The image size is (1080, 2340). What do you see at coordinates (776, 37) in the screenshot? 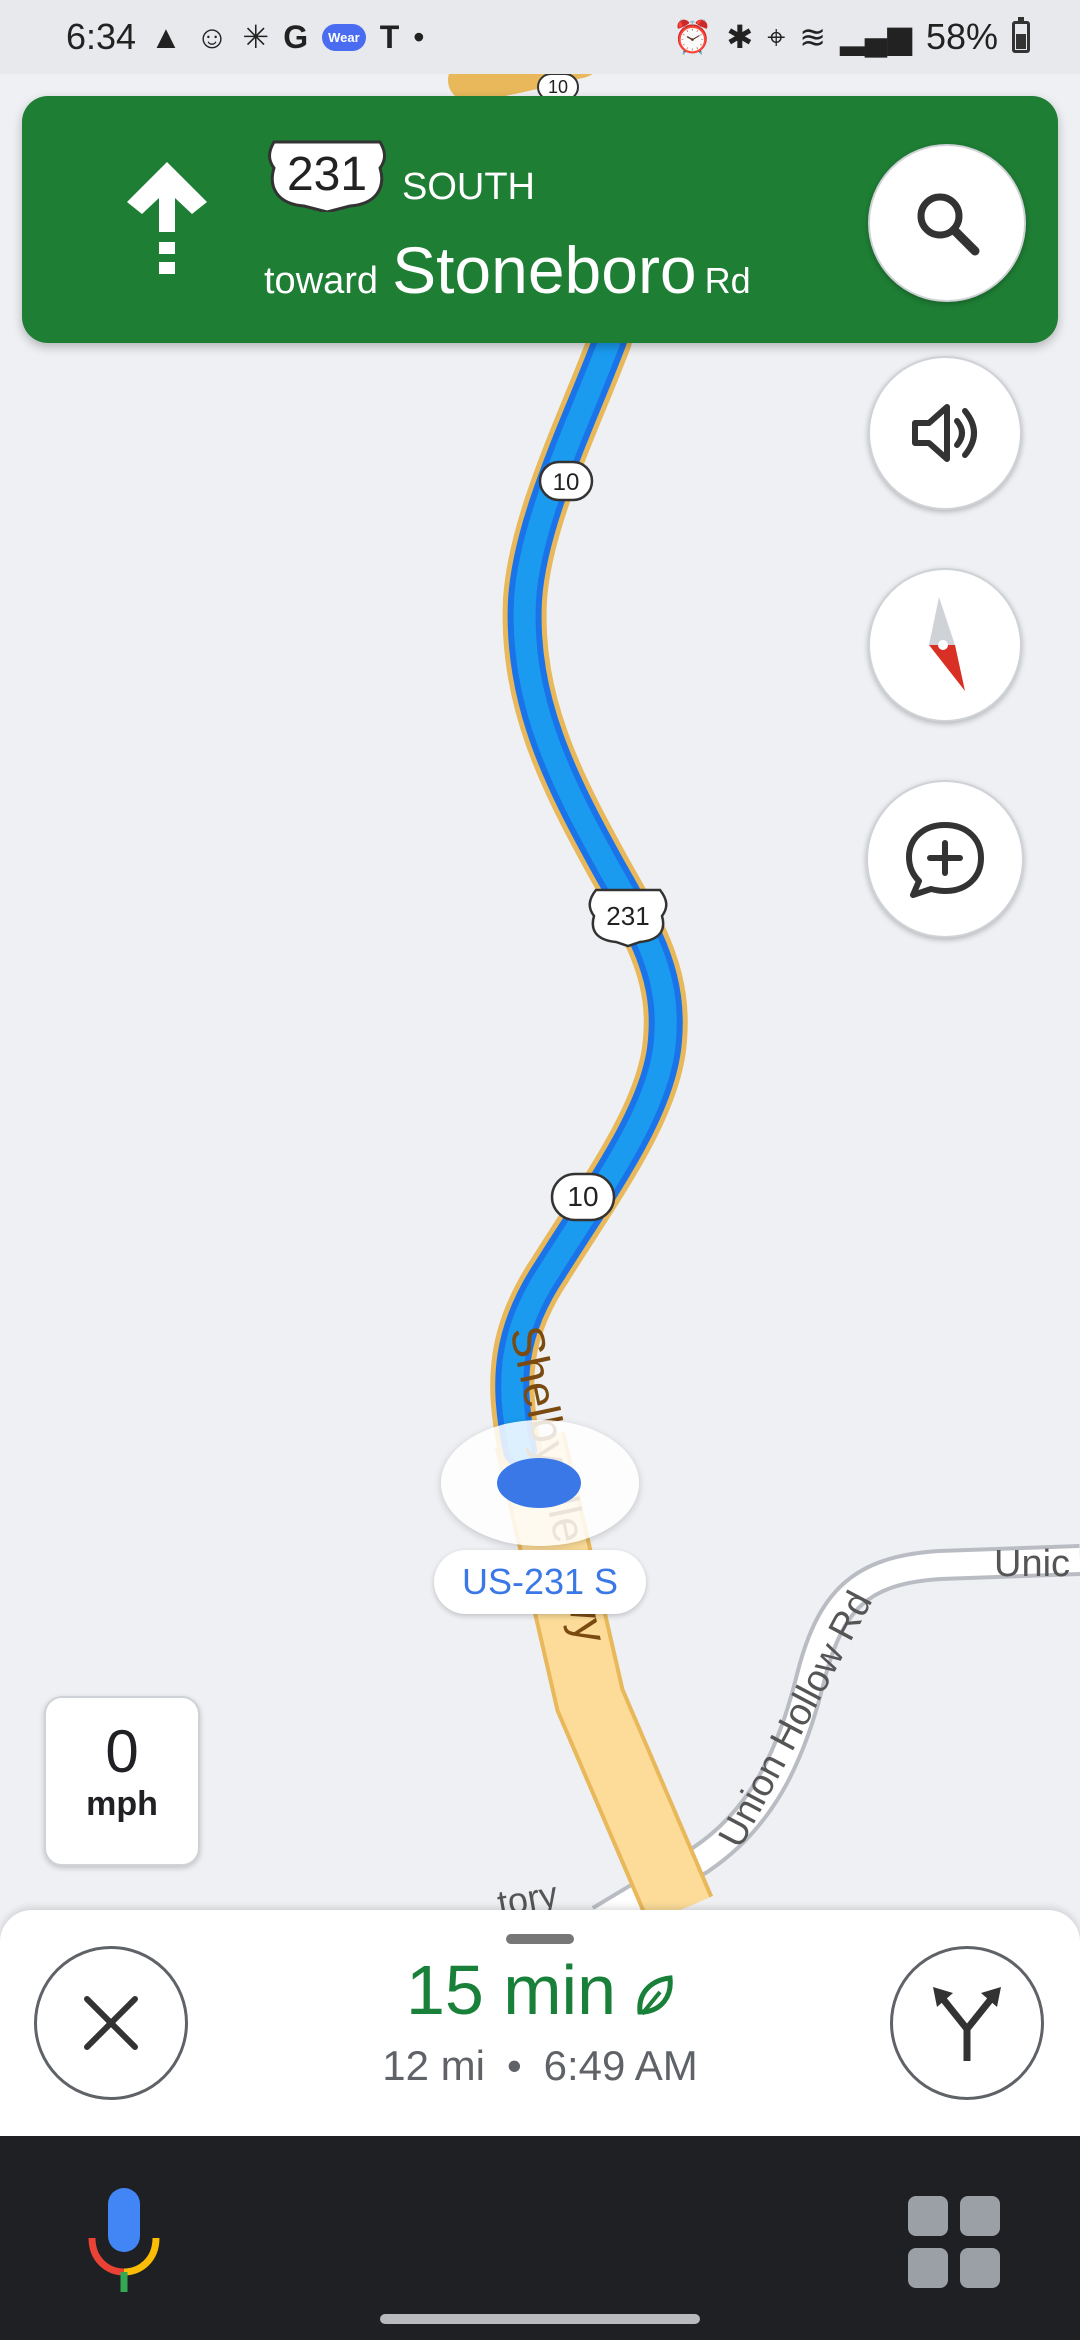
I see `location-pin-icon: ⌖` at bounding box center [776, 37].